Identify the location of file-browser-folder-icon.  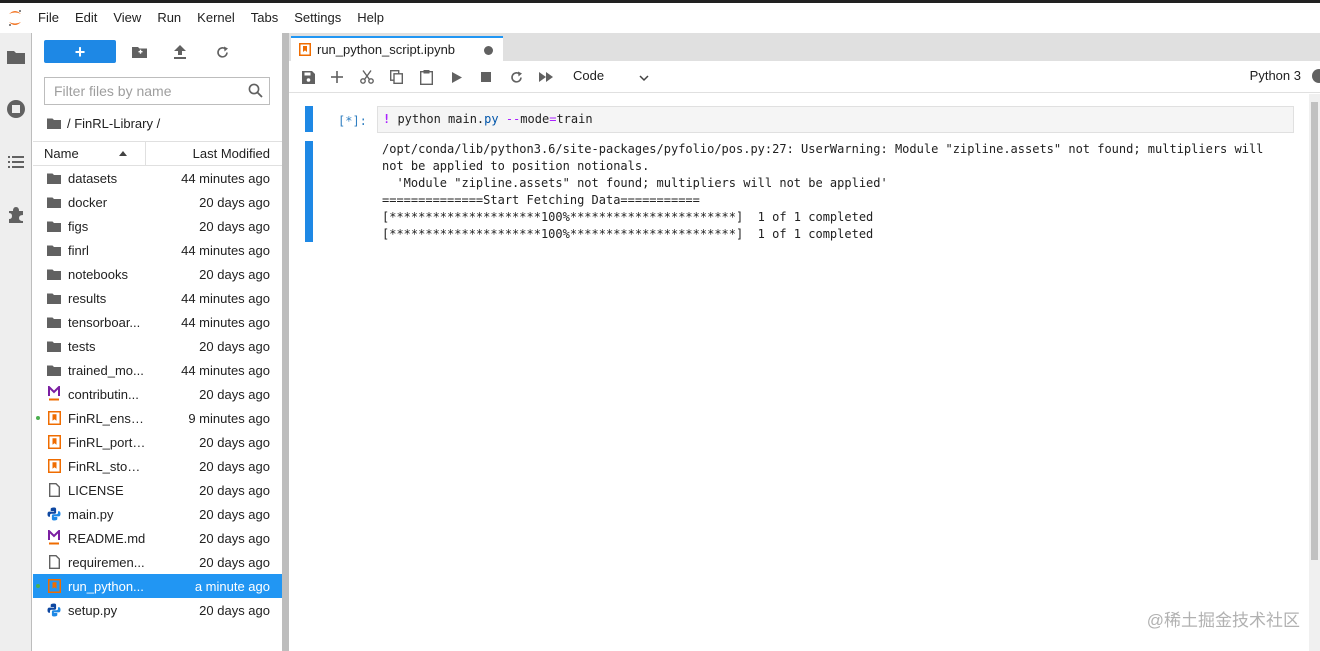
(16, 57).